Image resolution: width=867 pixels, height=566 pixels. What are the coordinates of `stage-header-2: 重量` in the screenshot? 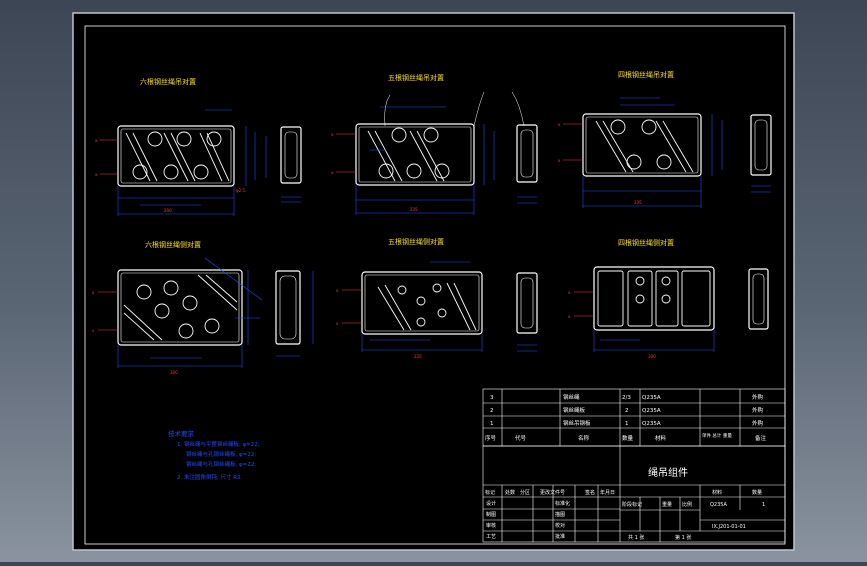 It's located at (667, 504).